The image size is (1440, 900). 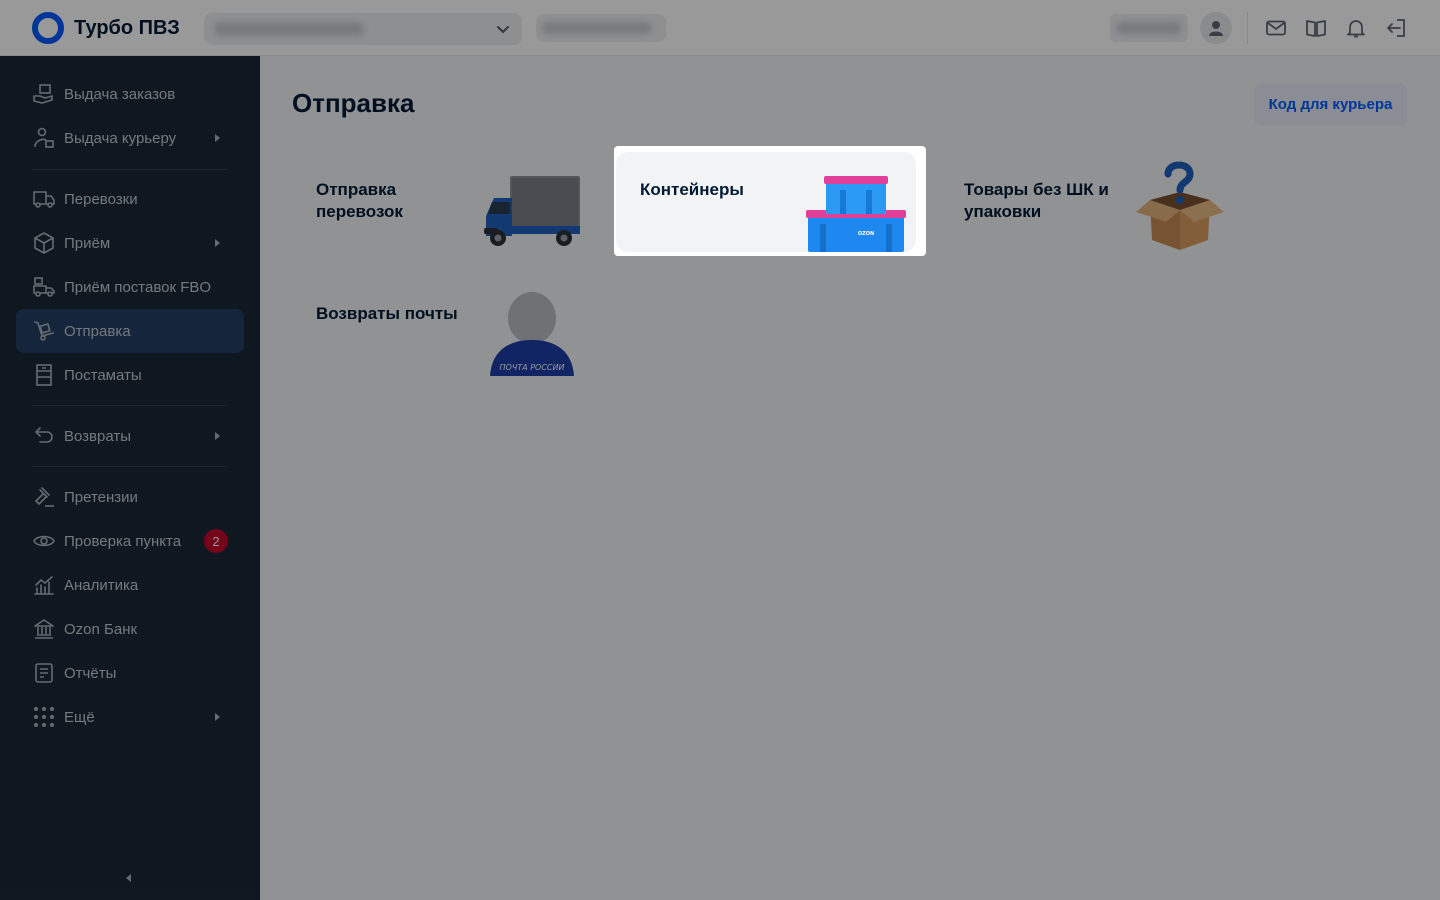 I want to click on spotlight-frame: Контейнеры OZON, so click(x=770, y=201).